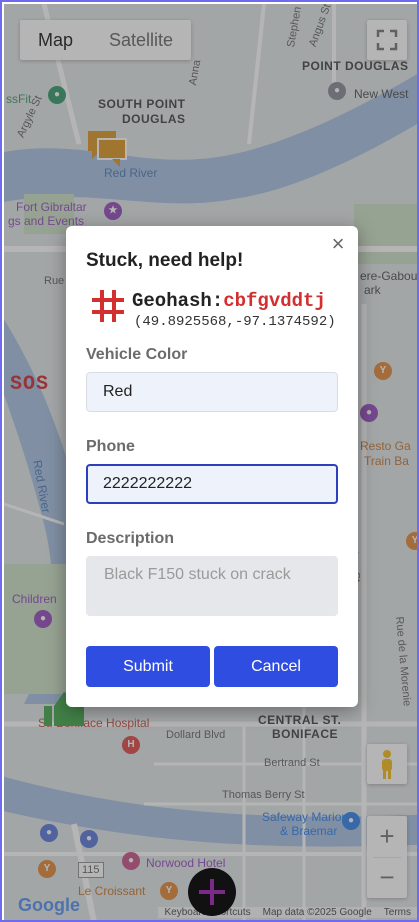 The width and height of the screenshot is (419, 922). I want to click on plus-icon, so click(212, 892).